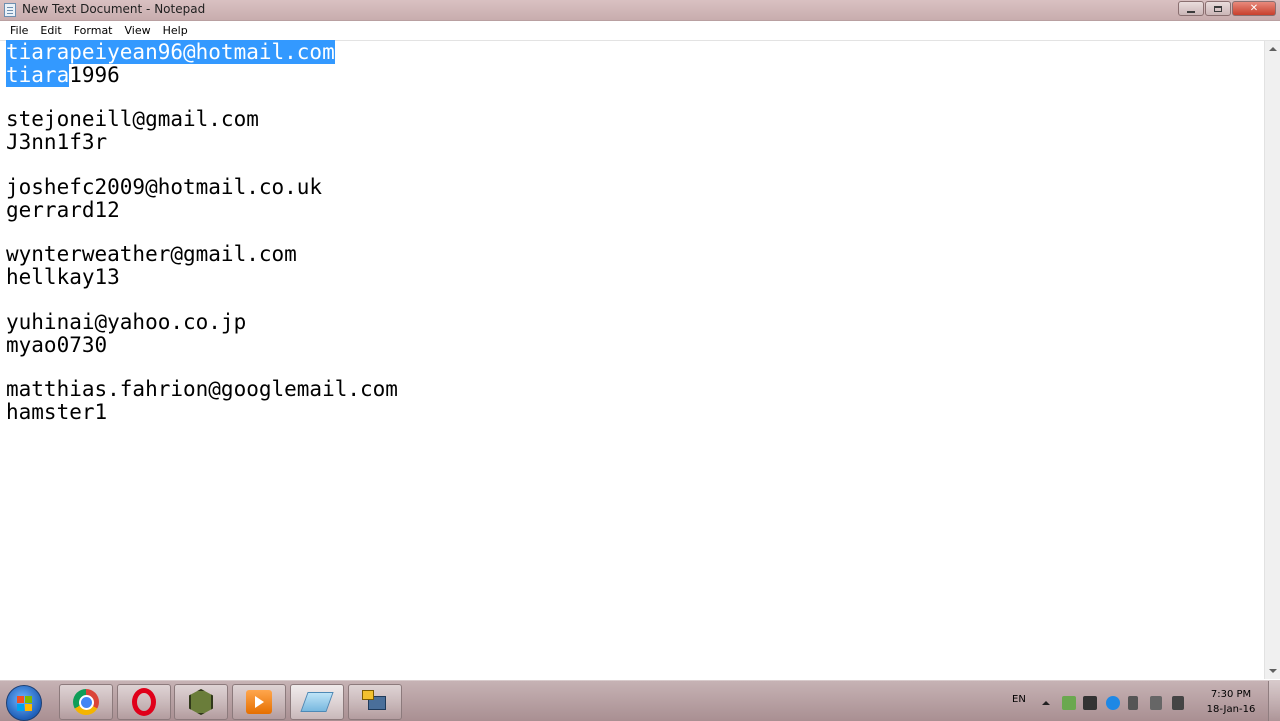 This screenshot has height=721, width=1280. What do you see at coordinates (1156, 703) in the screenshot?
I see `network-signal-icon` at bounding box center [1156, 703].